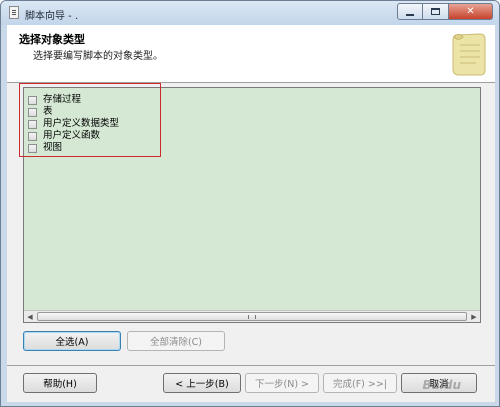 Image resolution: width=500 pixels, height=407 pixels. What do you see at coordinates (60, 383) in the screenshot?
I see `help-button: 帮助(H)` at bounding box center [60, 383].